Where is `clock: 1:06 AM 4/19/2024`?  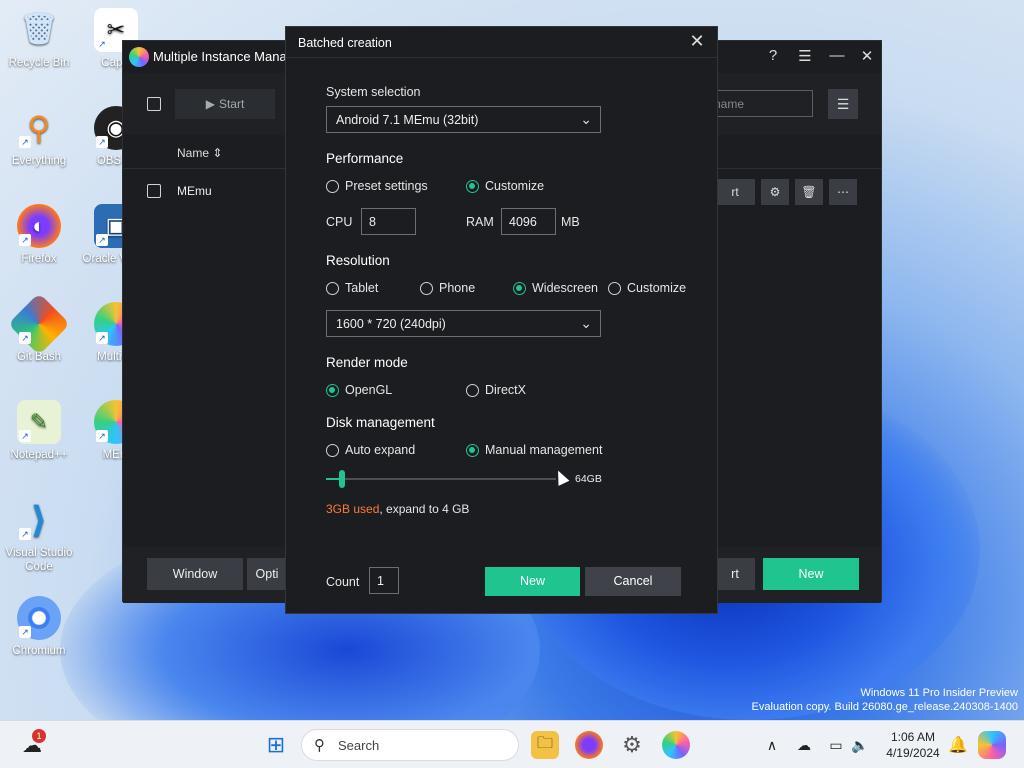 clock: 1:06 AM 4/19/2024 is located at coordinates (913, 745).